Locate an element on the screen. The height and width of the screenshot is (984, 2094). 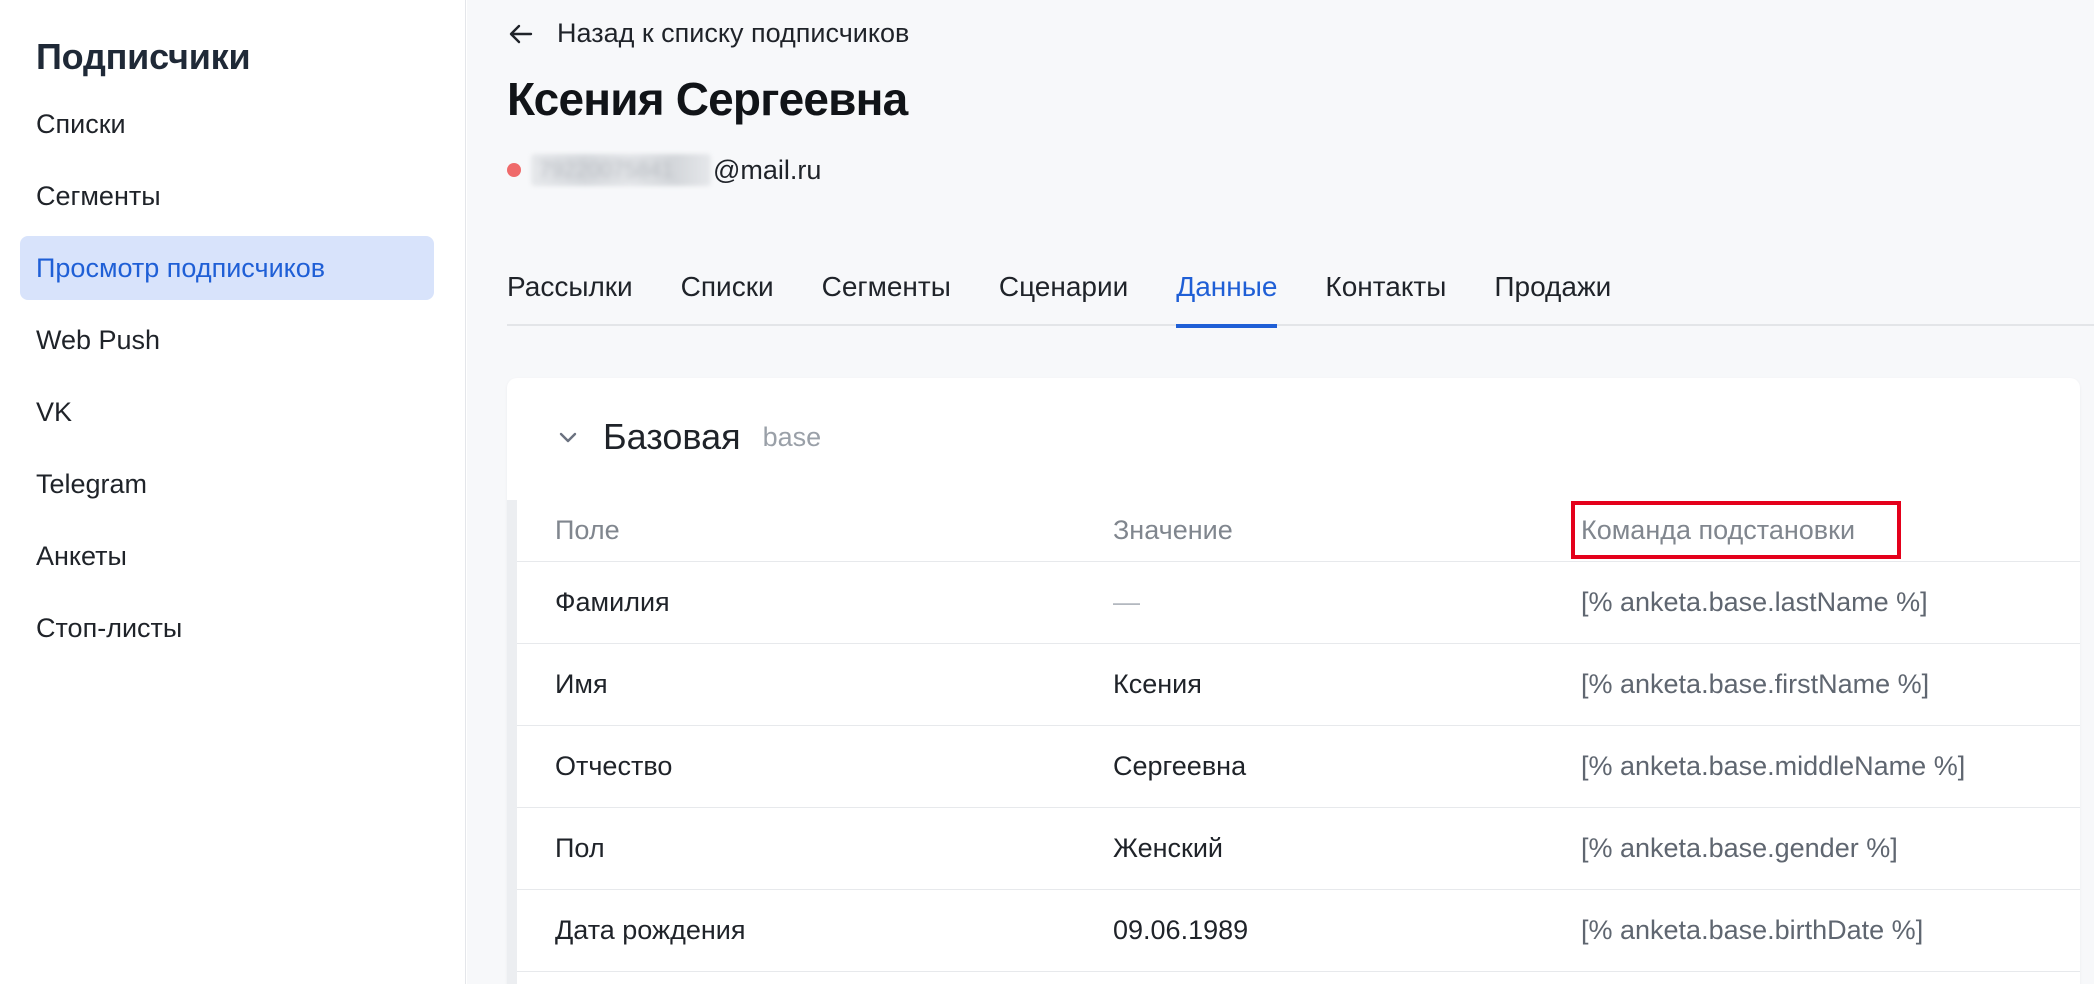
arrow-left-icon is located at coordinates (521, 34).